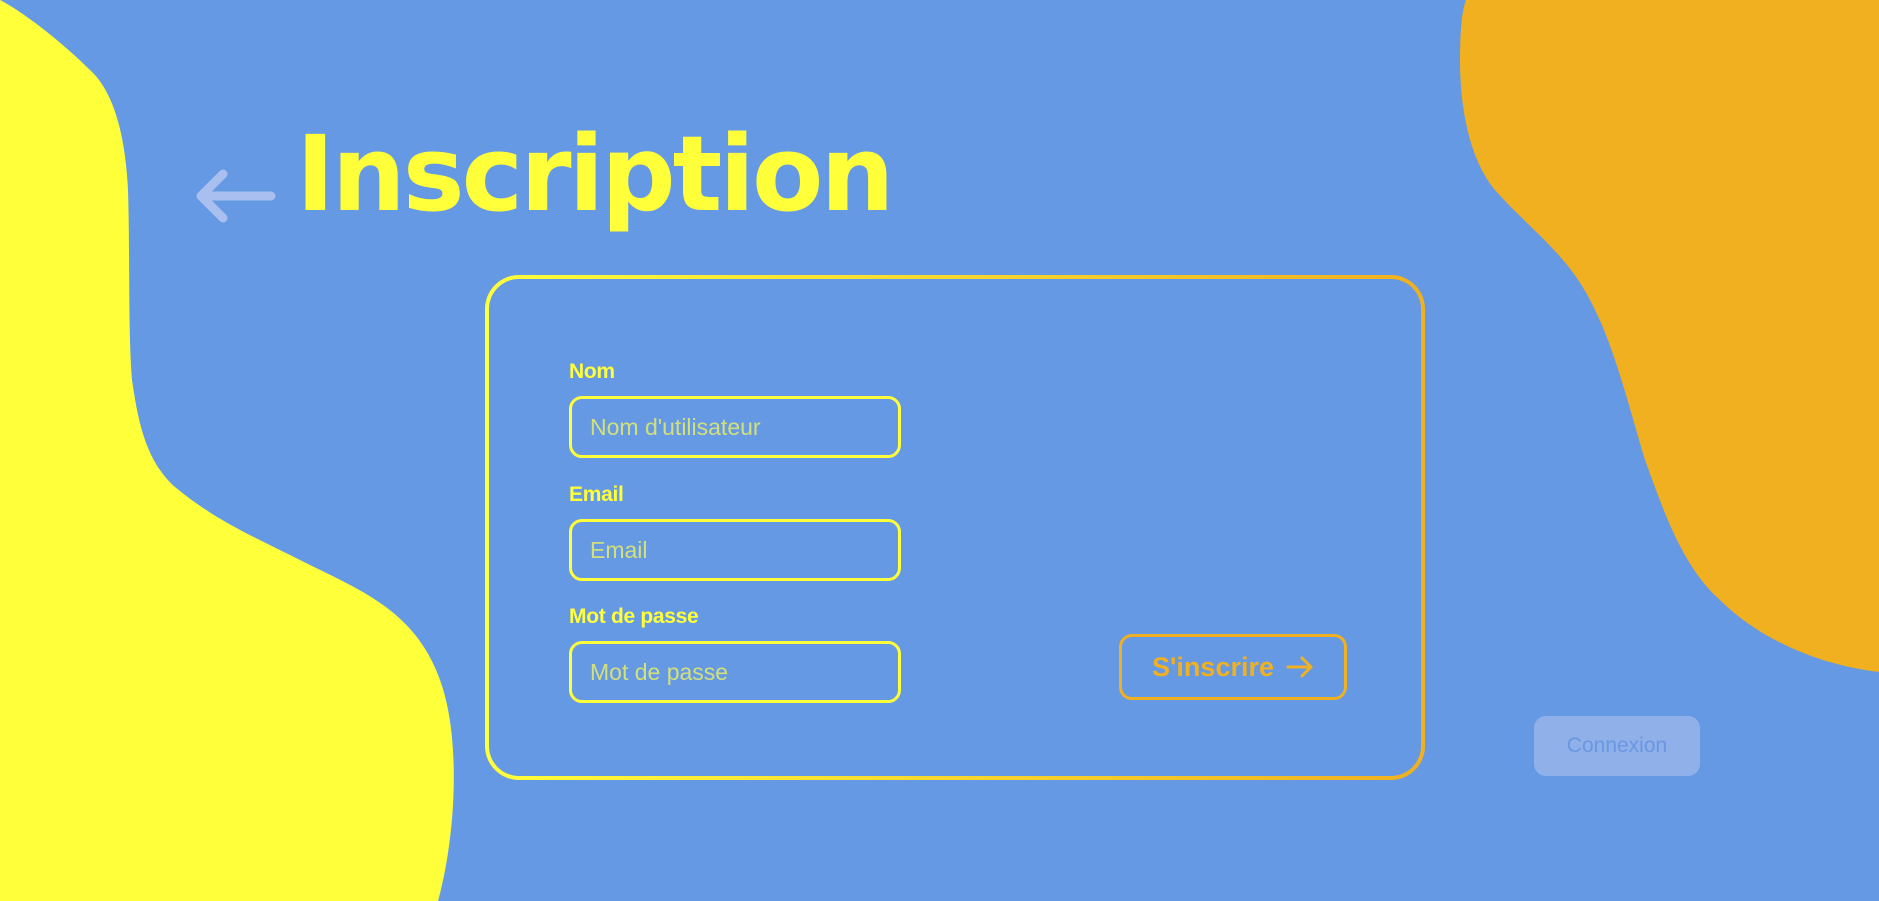 Image resolution: width=1879 pixels, height=901 pixels. I want to click on signup-button: S'inscrire, so click(1233, 667).